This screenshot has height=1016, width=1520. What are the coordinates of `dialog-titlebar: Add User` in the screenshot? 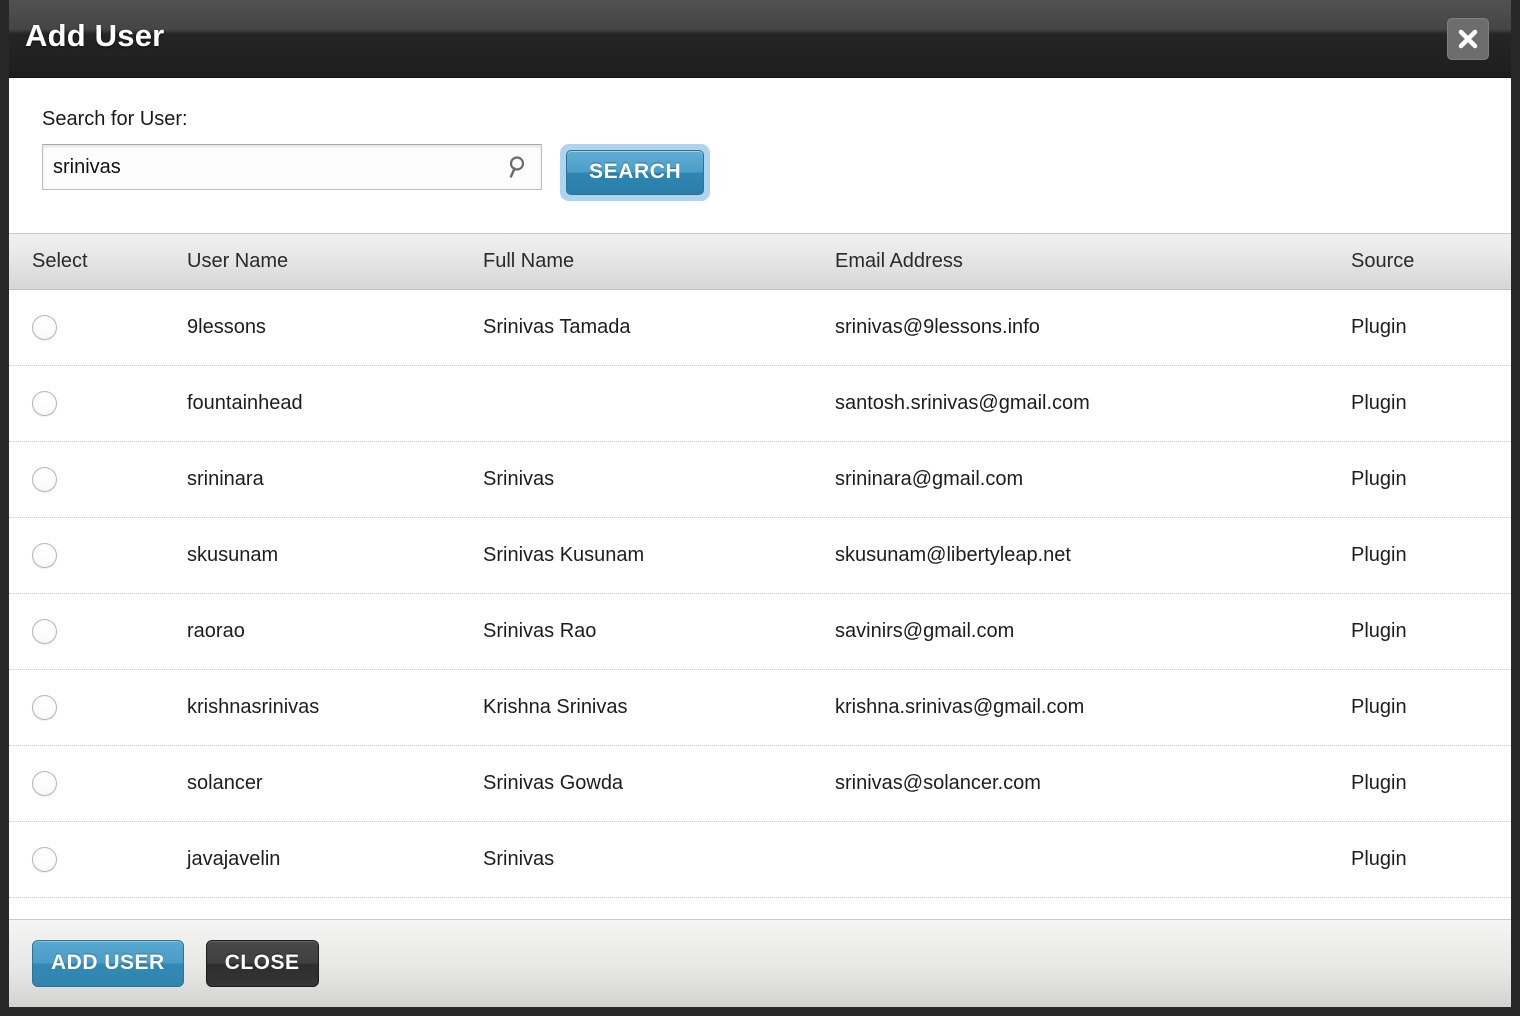 It's located at (760, 39).